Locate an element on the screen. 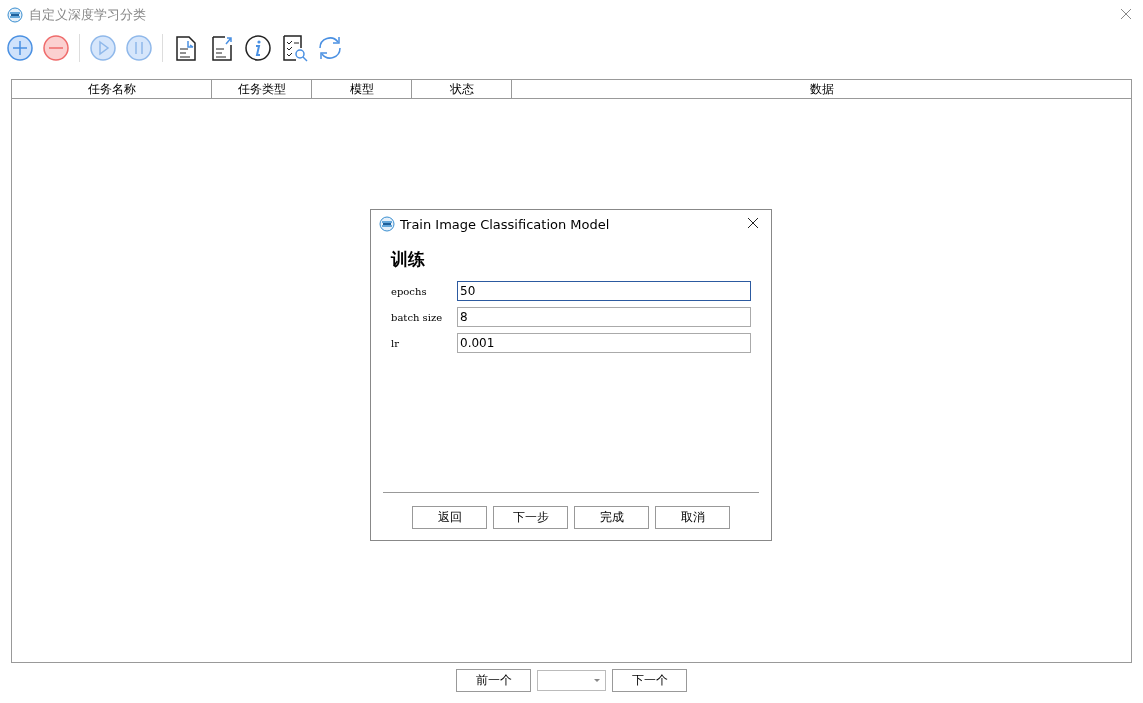  input-field: 0.001 is located at coordinates (604, 343).